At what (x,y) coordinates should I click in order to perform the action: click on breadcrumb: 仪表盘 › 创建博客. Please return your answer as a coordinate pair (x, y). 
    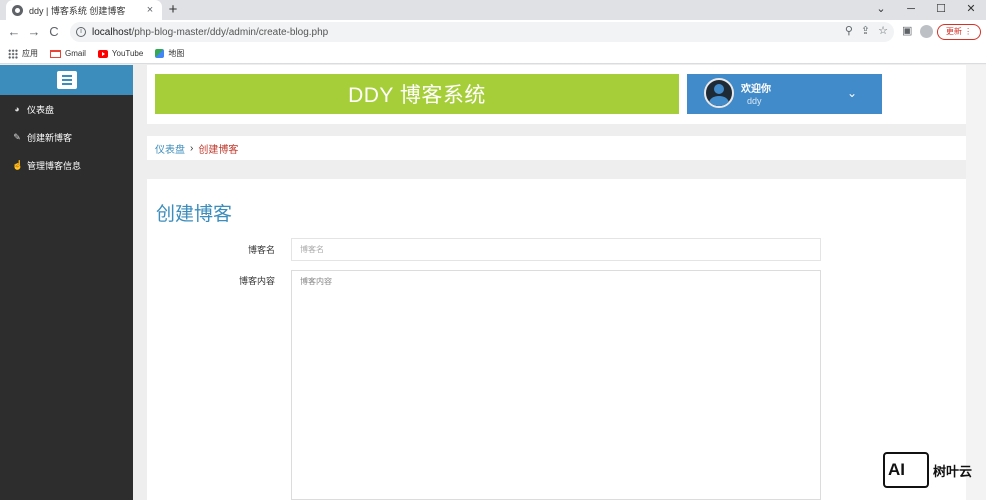
    Looking at the image, I should click on (556, 148).